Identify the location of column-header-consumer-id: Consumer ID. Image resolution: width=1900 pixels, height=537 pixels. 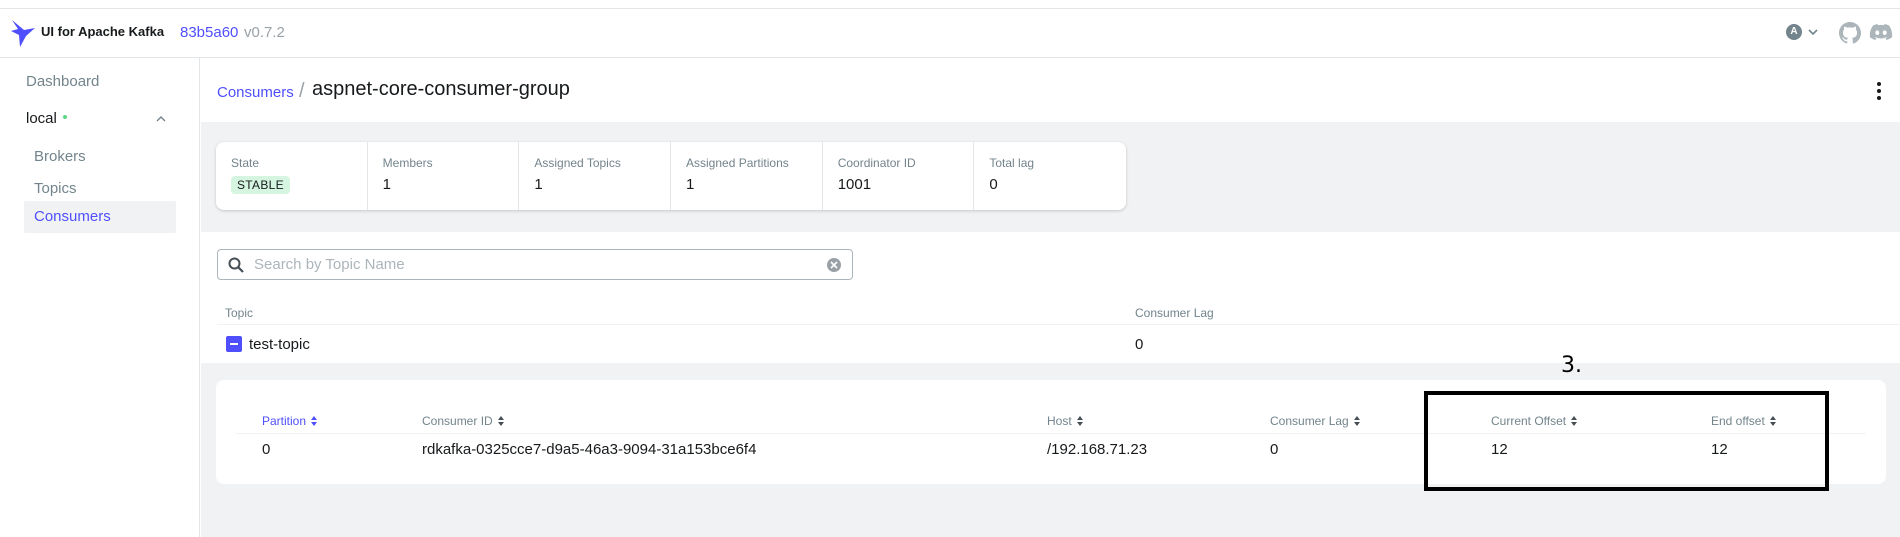
(463, 421).